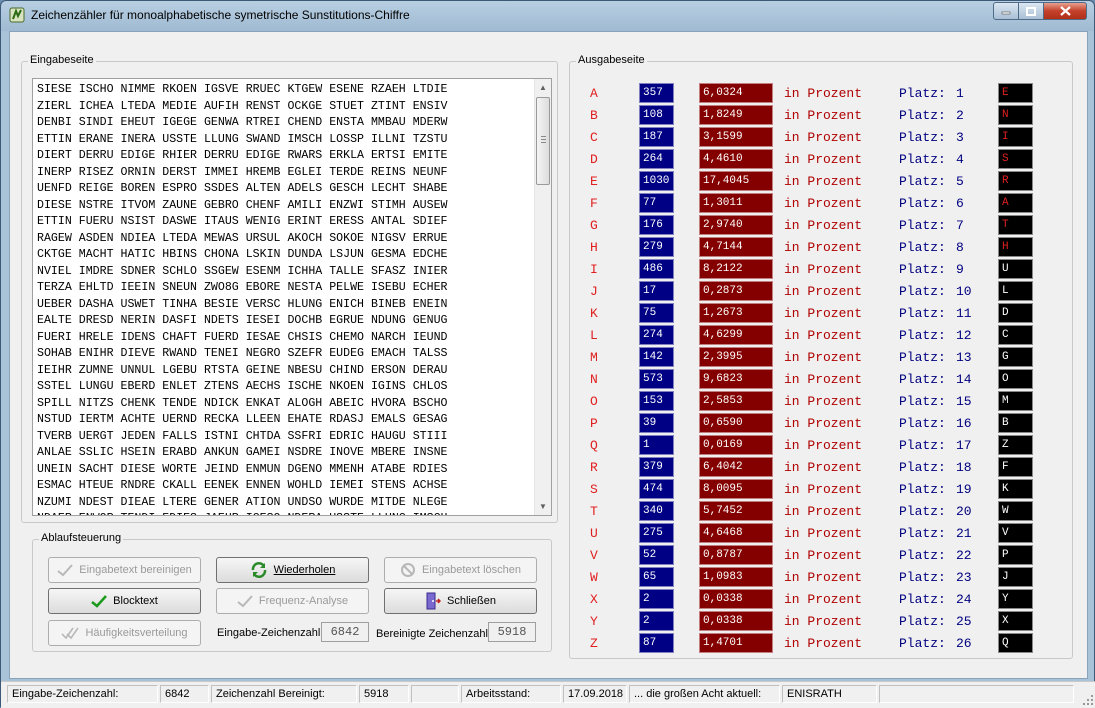 The image size is (1095, 708). I want to click on cipher-letter: B, so click(594, 115).